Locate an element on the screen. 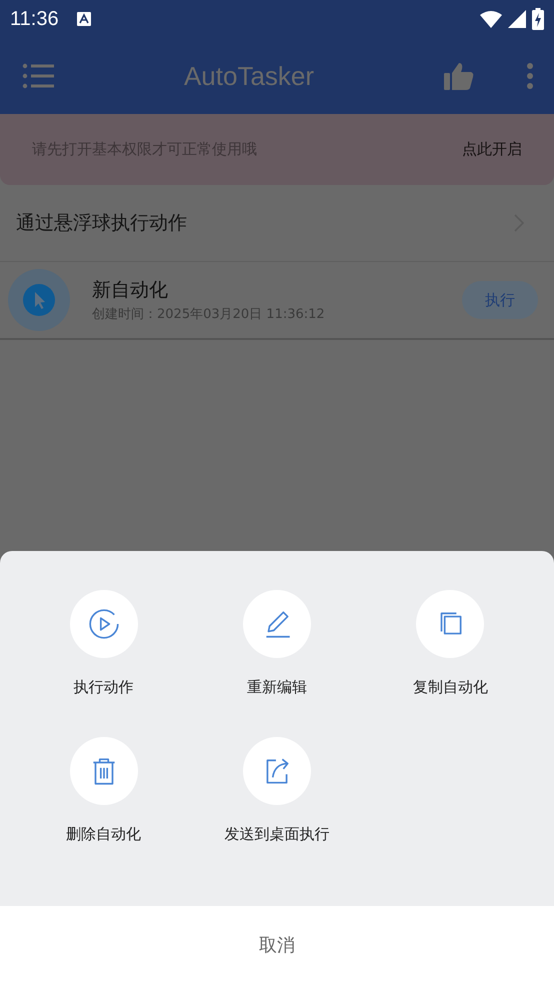 This screenshot has width=554, height=984. action-label: 复制自动化 is located at coordinates (450, 687).